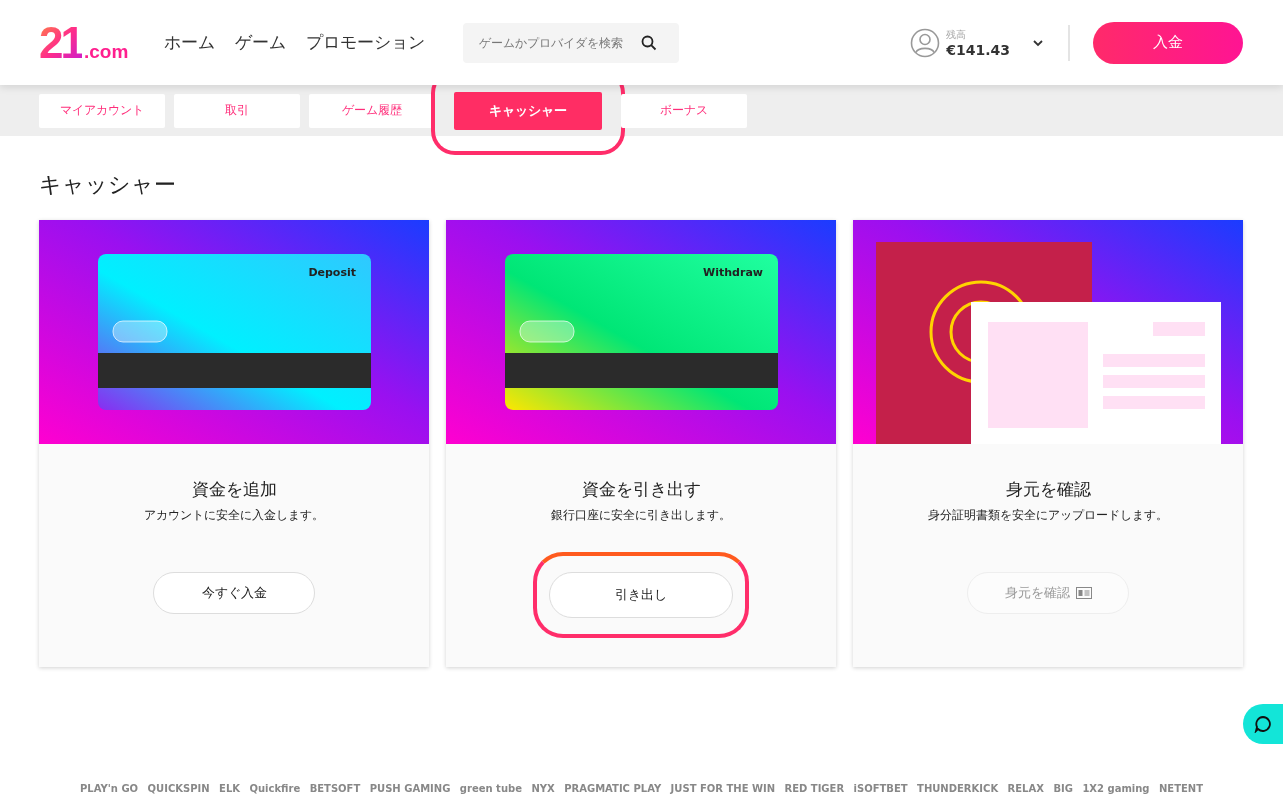  Describe the element at coordinates (1180, 788) in the screenshot. I see `provider-logo: NETENT` at that location.